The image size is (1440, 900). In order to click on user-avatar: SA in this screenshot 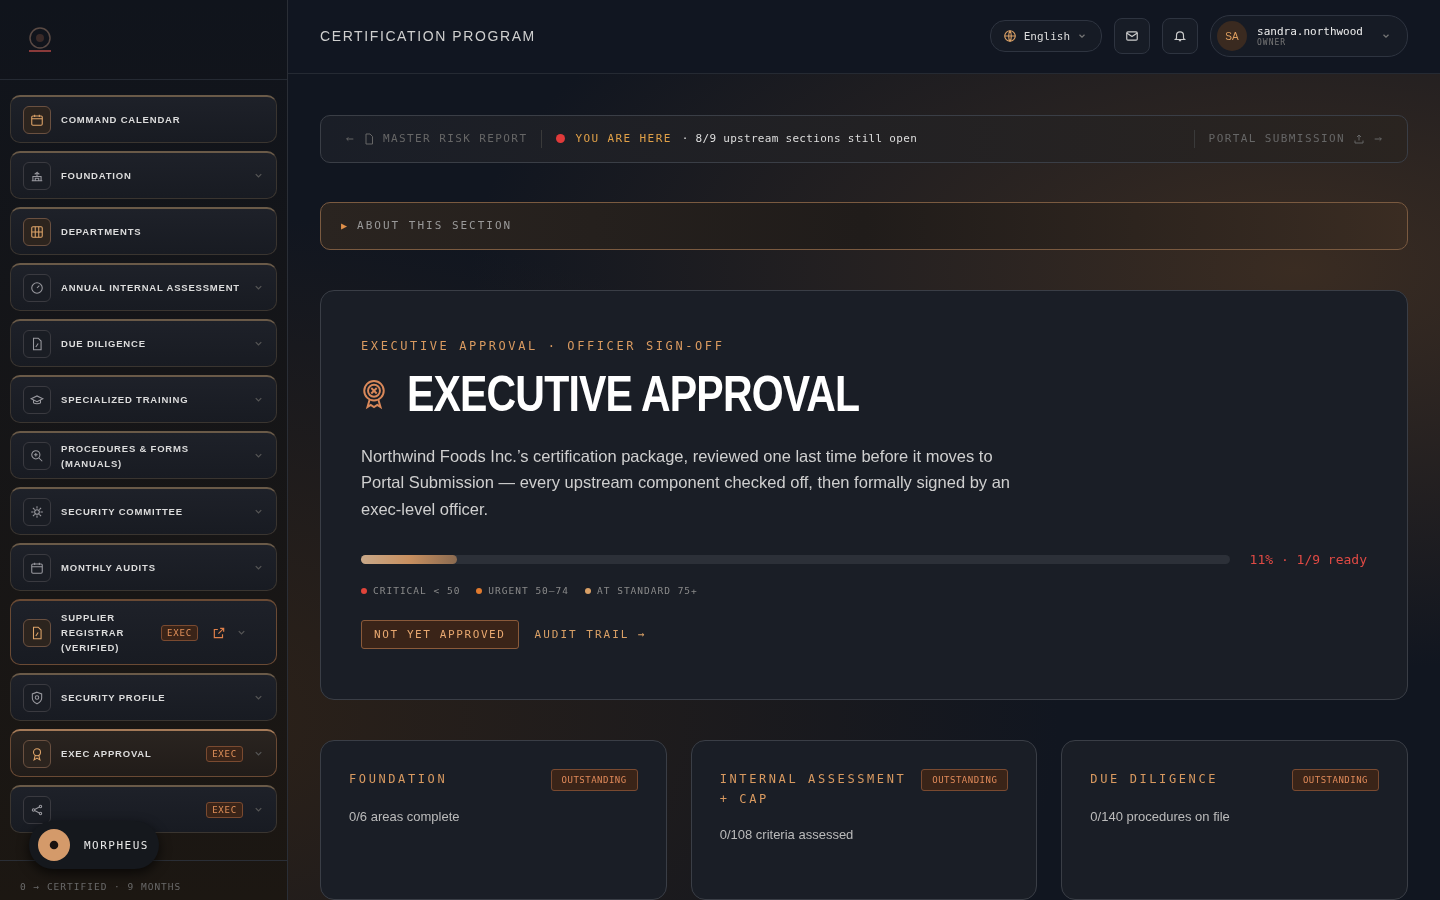, I will do `click(1232, 36)`.